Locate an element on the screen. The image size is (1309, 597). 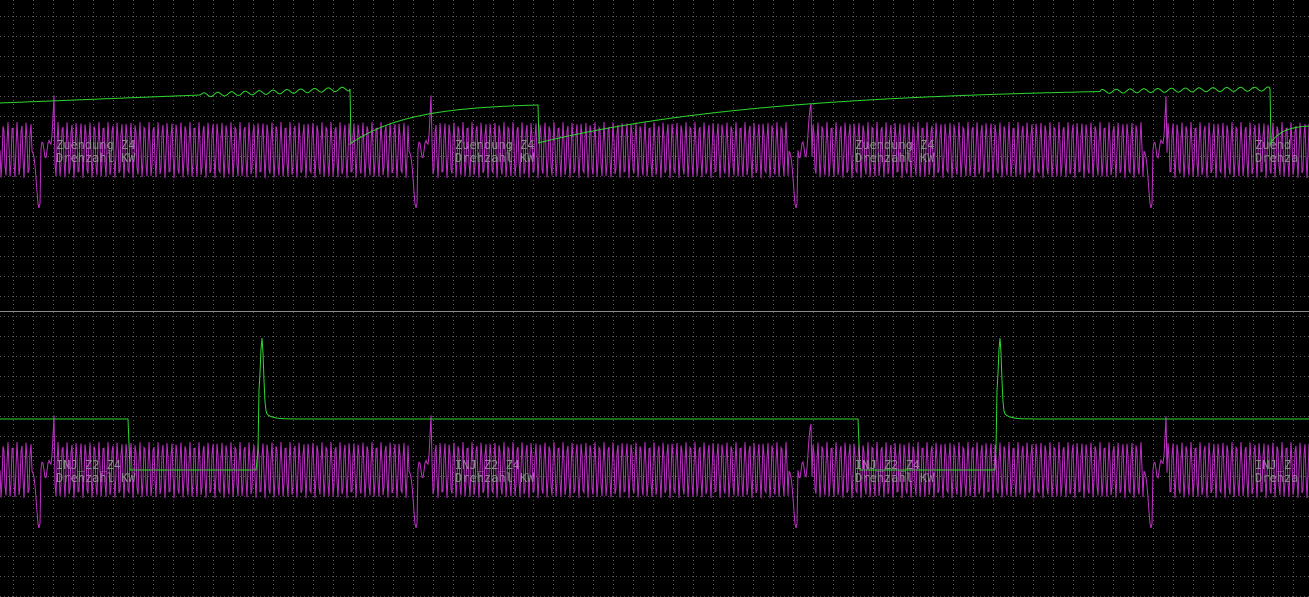
series-label-signal: Zuend is located at coordinates (1273, 145).